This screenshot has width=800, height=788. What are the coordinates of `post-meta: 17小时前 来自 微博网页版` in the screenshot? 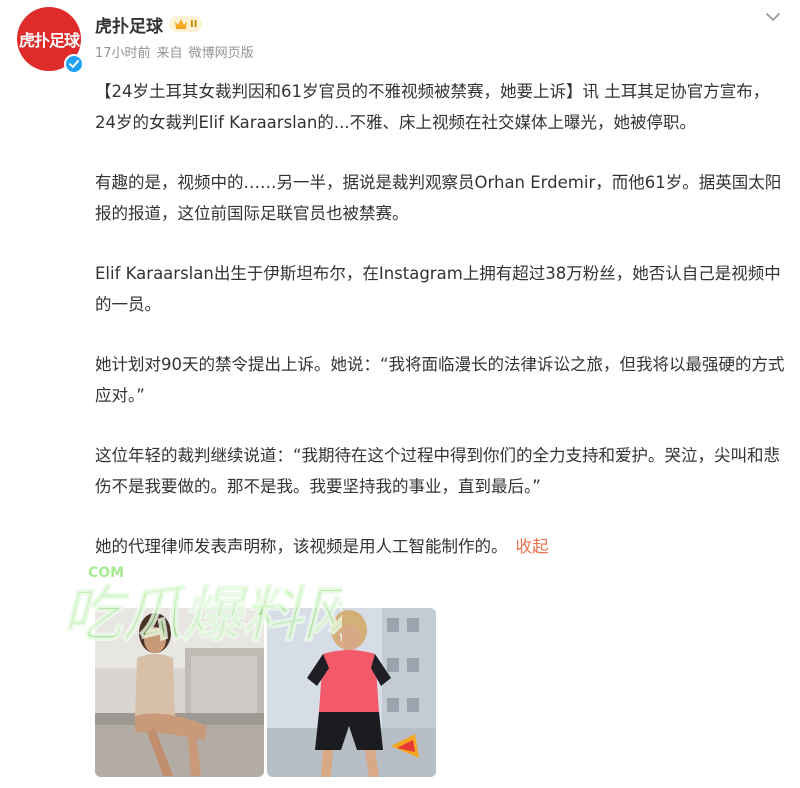 It's located at (427, 51).